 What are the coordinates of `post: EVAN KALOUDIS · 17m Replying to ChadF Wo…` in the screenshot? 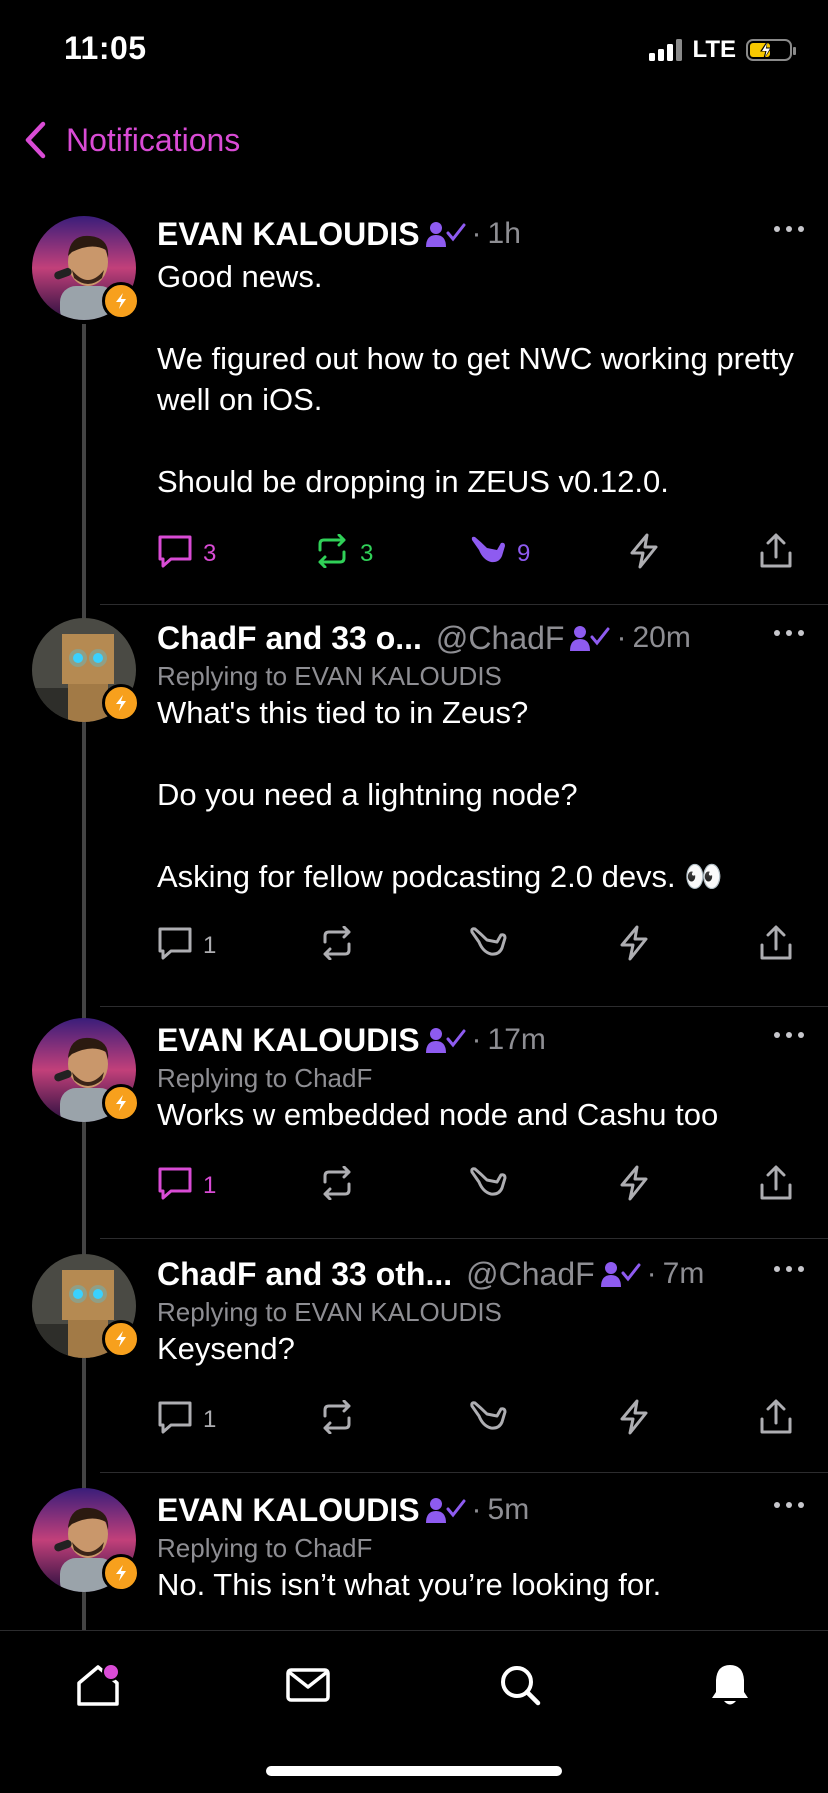 It's located at (414, 1129).